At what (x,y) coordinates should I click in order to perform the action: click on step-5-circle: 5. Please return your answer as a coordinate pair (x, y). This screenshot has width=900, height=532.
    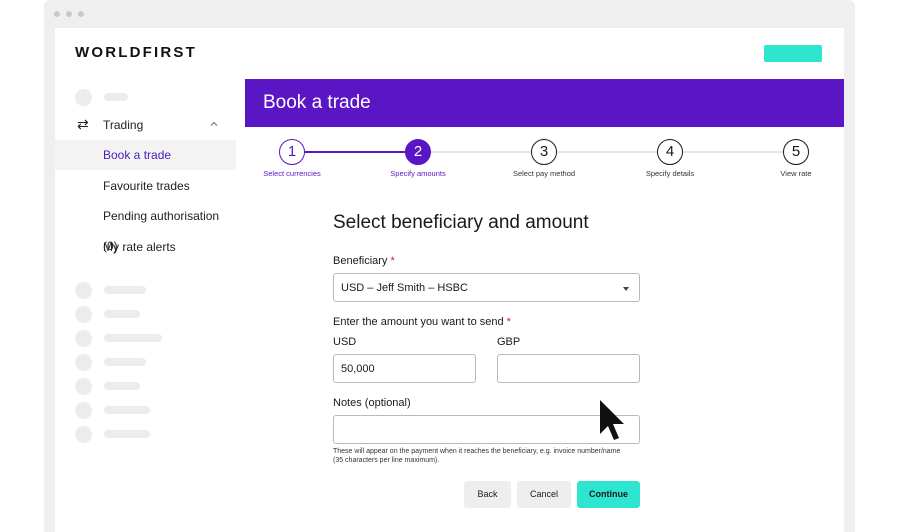
    Looking at the image, I should click on (796, 152).